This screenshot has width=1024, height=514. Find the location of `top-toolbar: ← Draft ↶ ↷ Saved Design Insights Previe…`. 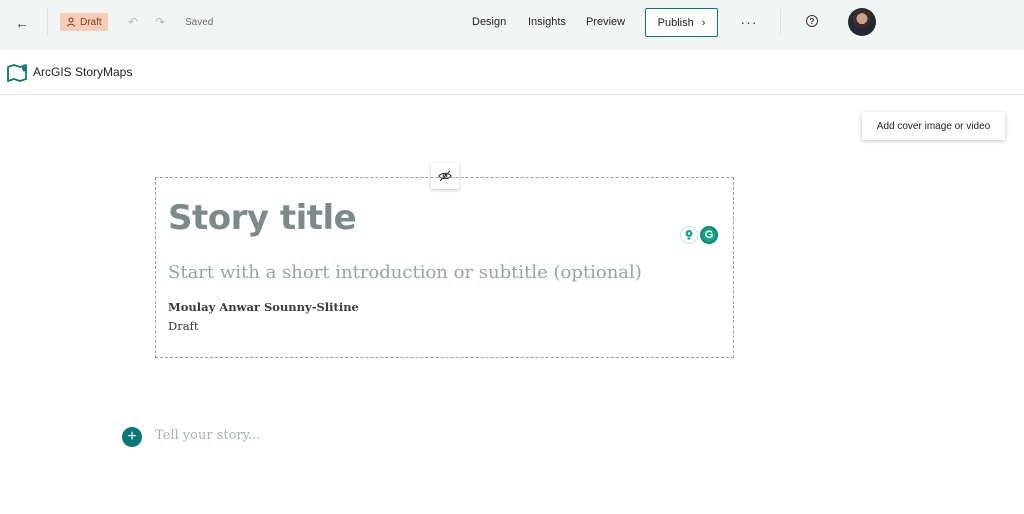

top-toolbar: ← Draft ↶ ↷ Saved Design Insights Previe… is located at coordinates (512, 25).